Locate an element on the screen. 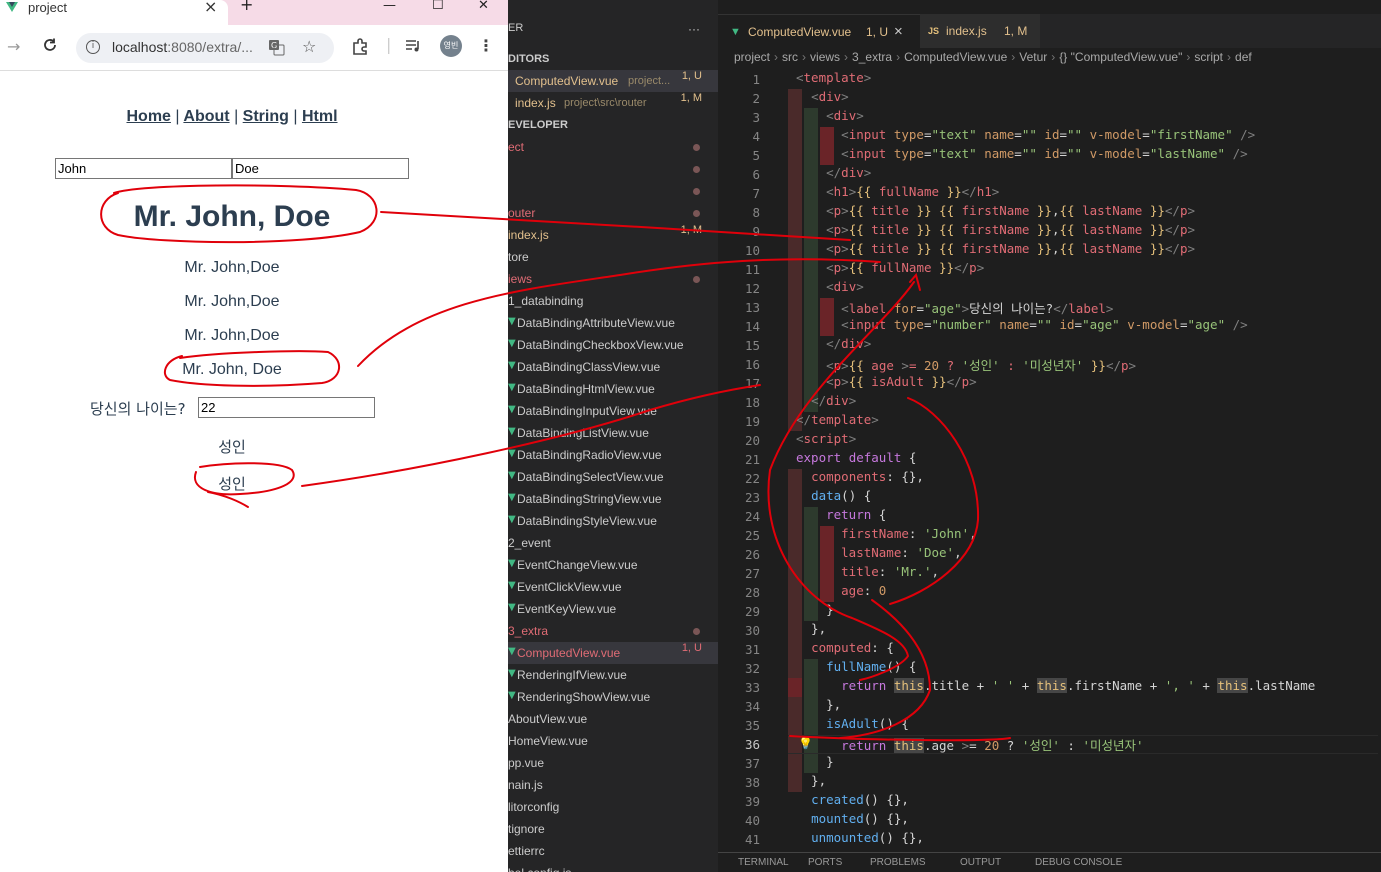 Image resolution: width=1381 pixels, height=872 pixels. code-line: <p>{{ age >= 20 ? '성인' : '미성년자' }}</p> is located at coordinates (966, 364).